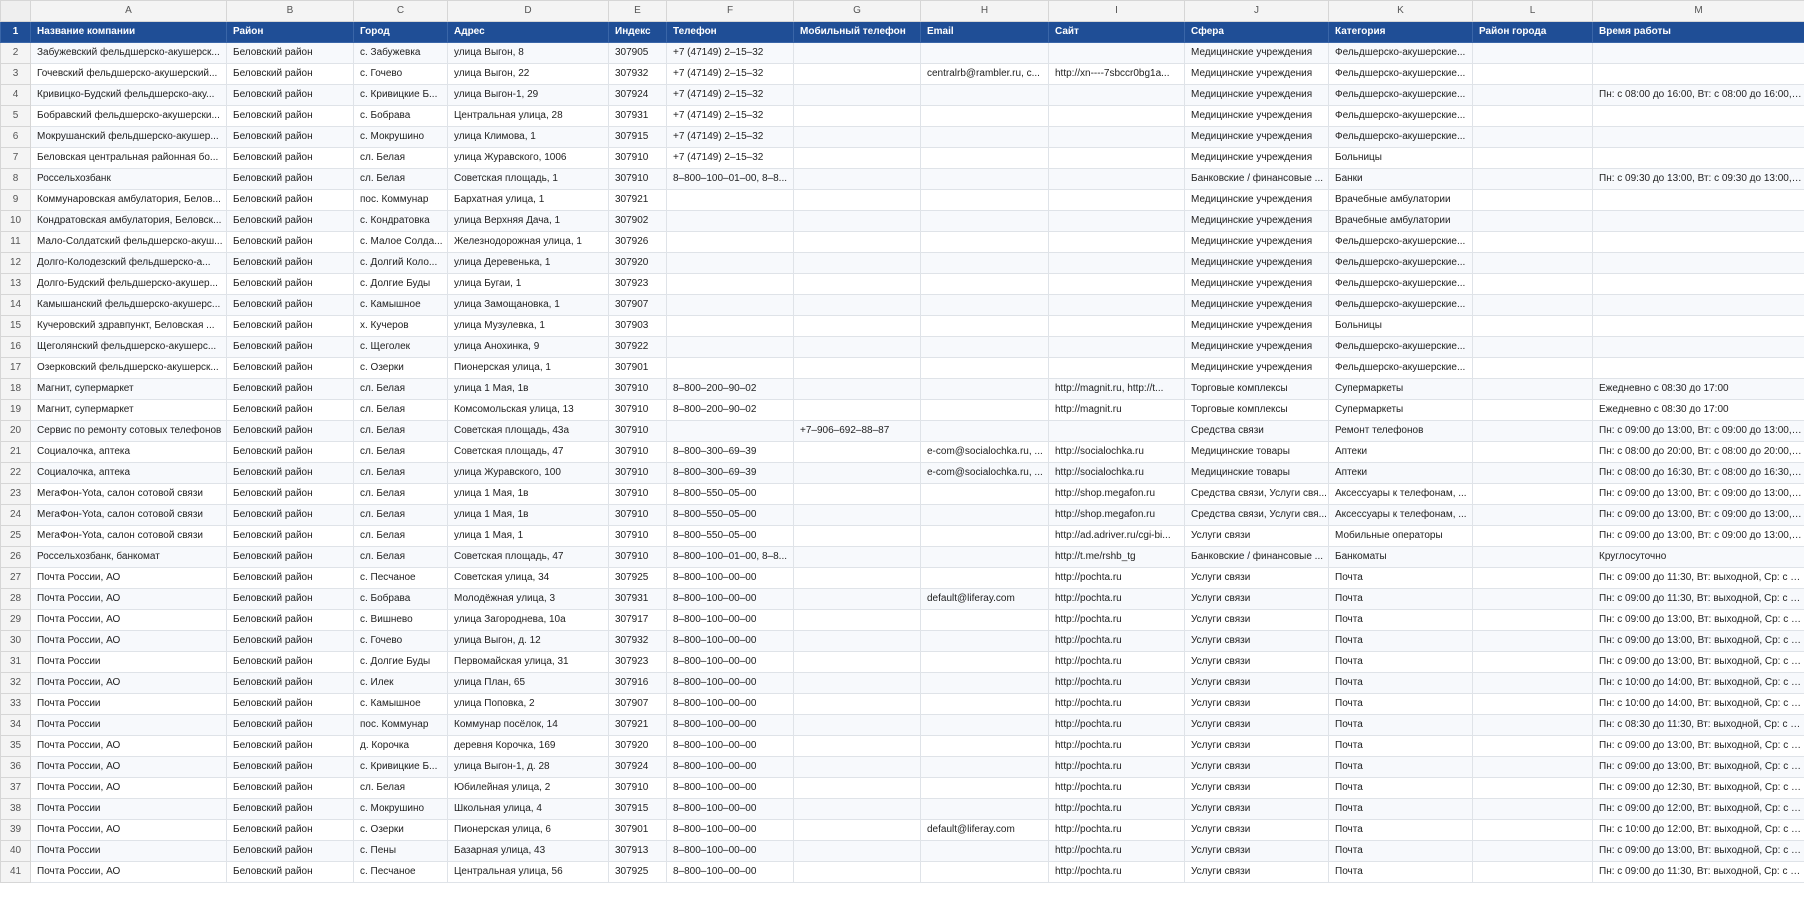 Image resolution: width=1804 pixels, height=902 pixels. What do you see at coordinates (400, 788) in the screenshot?
I see `table-cell: сл. Белая` at bounding box center [400, 788].